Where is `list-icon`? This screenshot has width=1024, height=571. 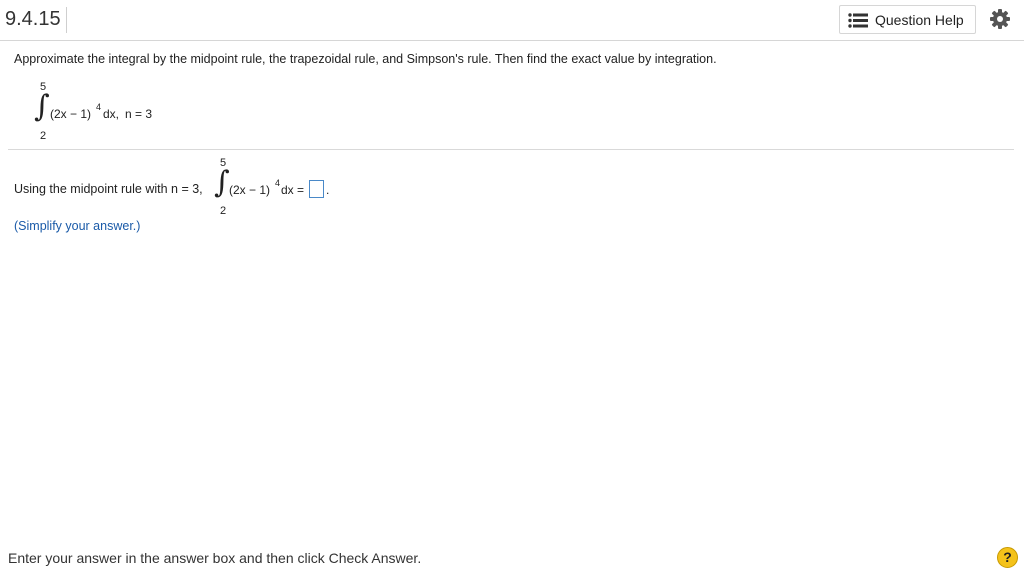 list-icon is located at coordinates (858, 20).